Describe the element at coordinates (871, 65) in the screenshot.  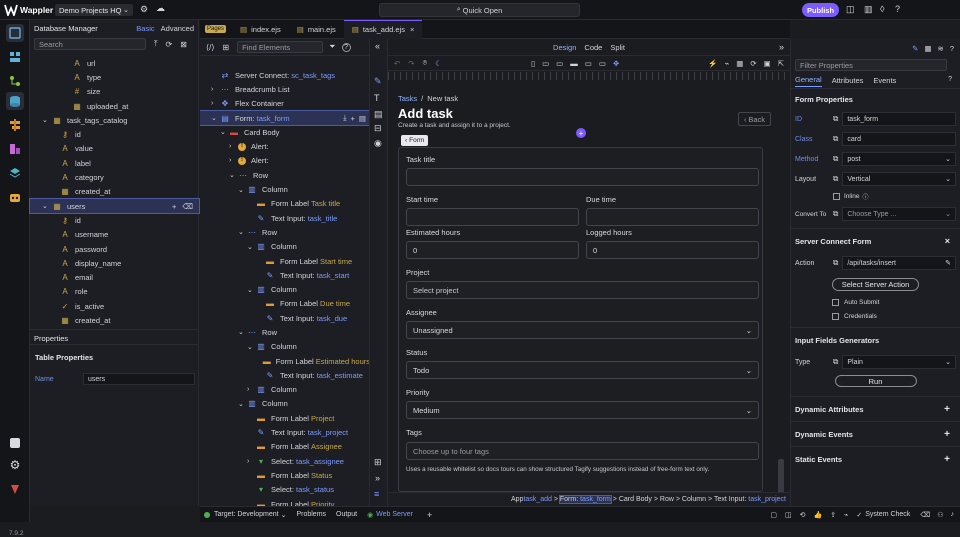
I see `filter-properties-input: Filter Properties` at that location.